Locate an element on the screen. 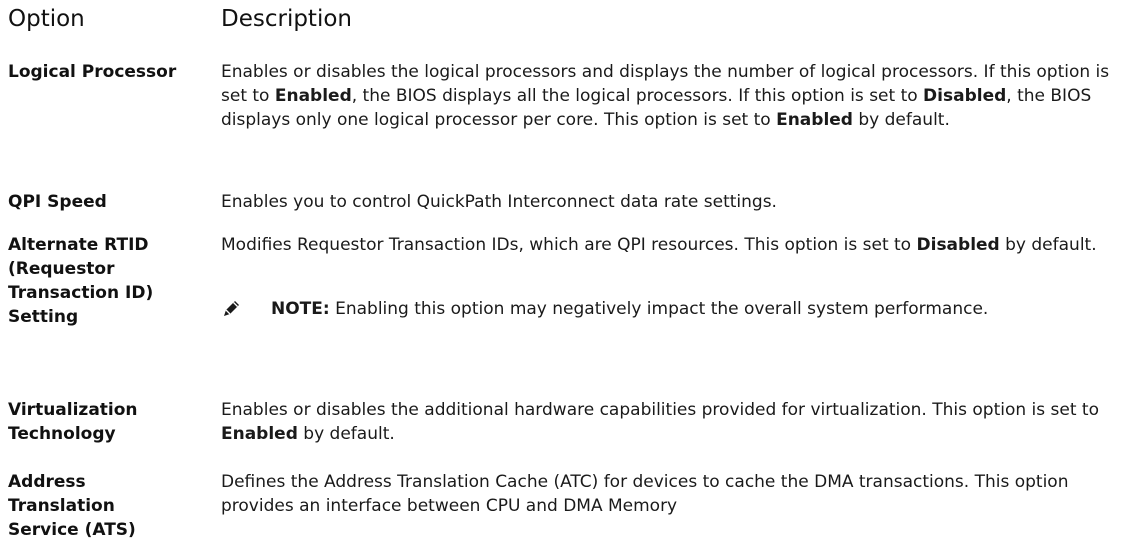 The height and width of the screenshot is (551, 1138). description-column-header: Description is located at coordinates (286, 19).